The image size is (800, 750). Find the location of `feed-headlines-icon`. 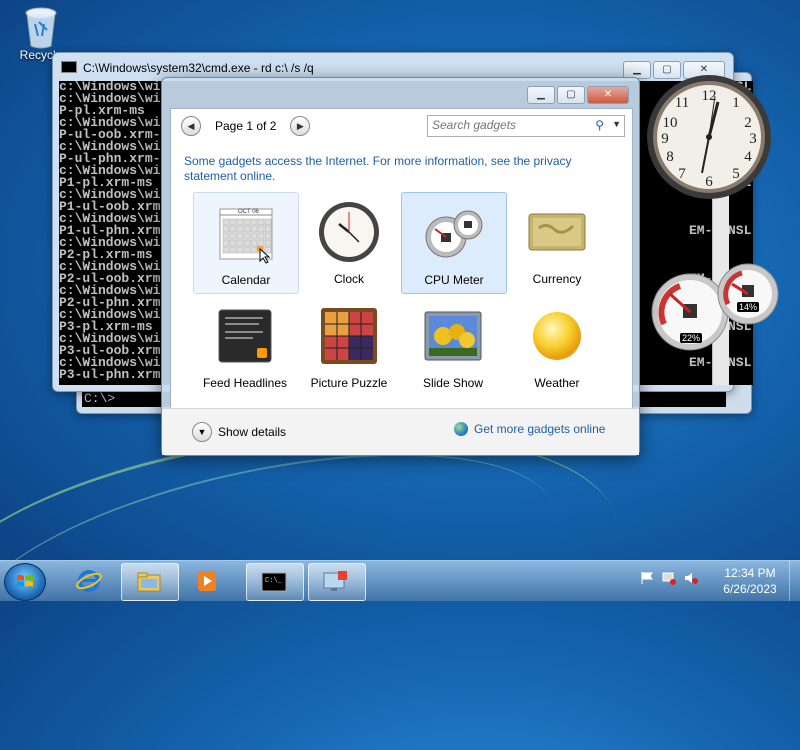

feed-headlines-icon is located at coordinates (245, 336).